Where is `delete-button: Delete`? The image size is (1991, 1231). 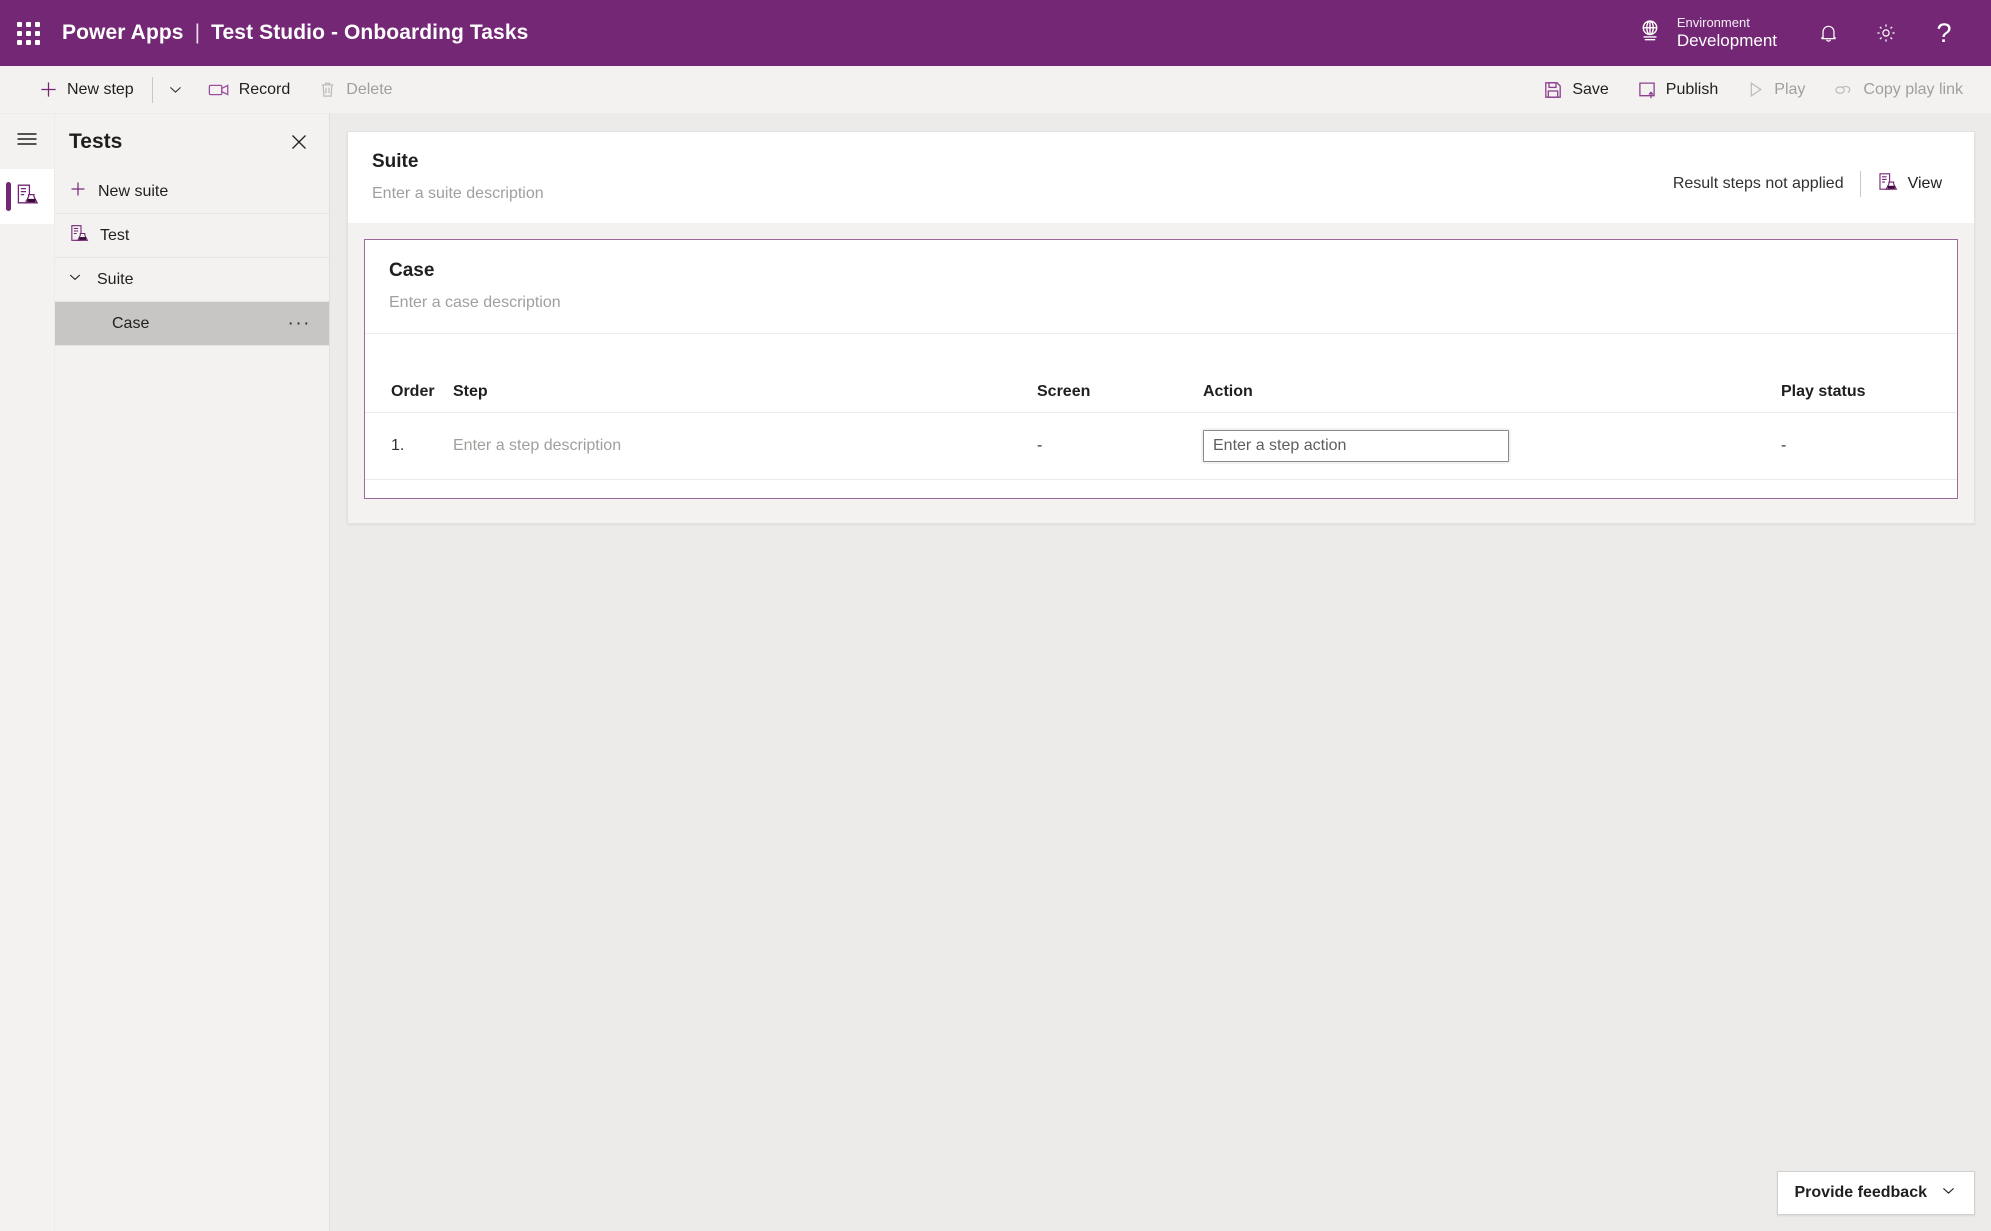 delete-button: Delete is located at coordinates (355, 90).